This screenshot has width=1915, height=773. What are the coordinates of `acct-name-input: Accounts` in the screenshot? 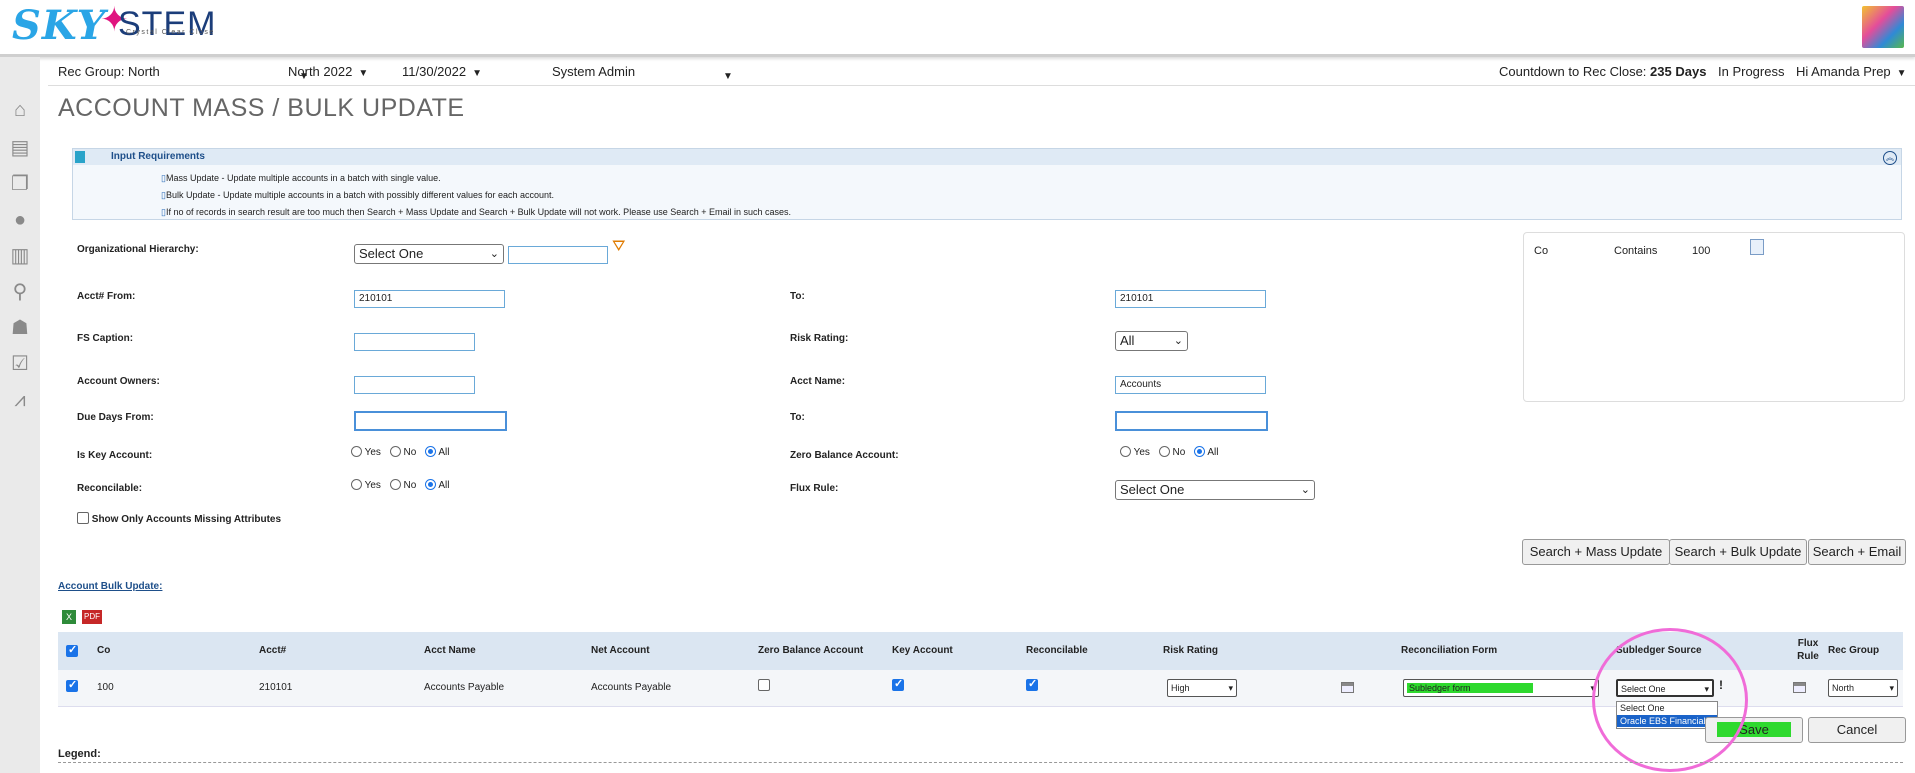 It's located at (1190, 385).